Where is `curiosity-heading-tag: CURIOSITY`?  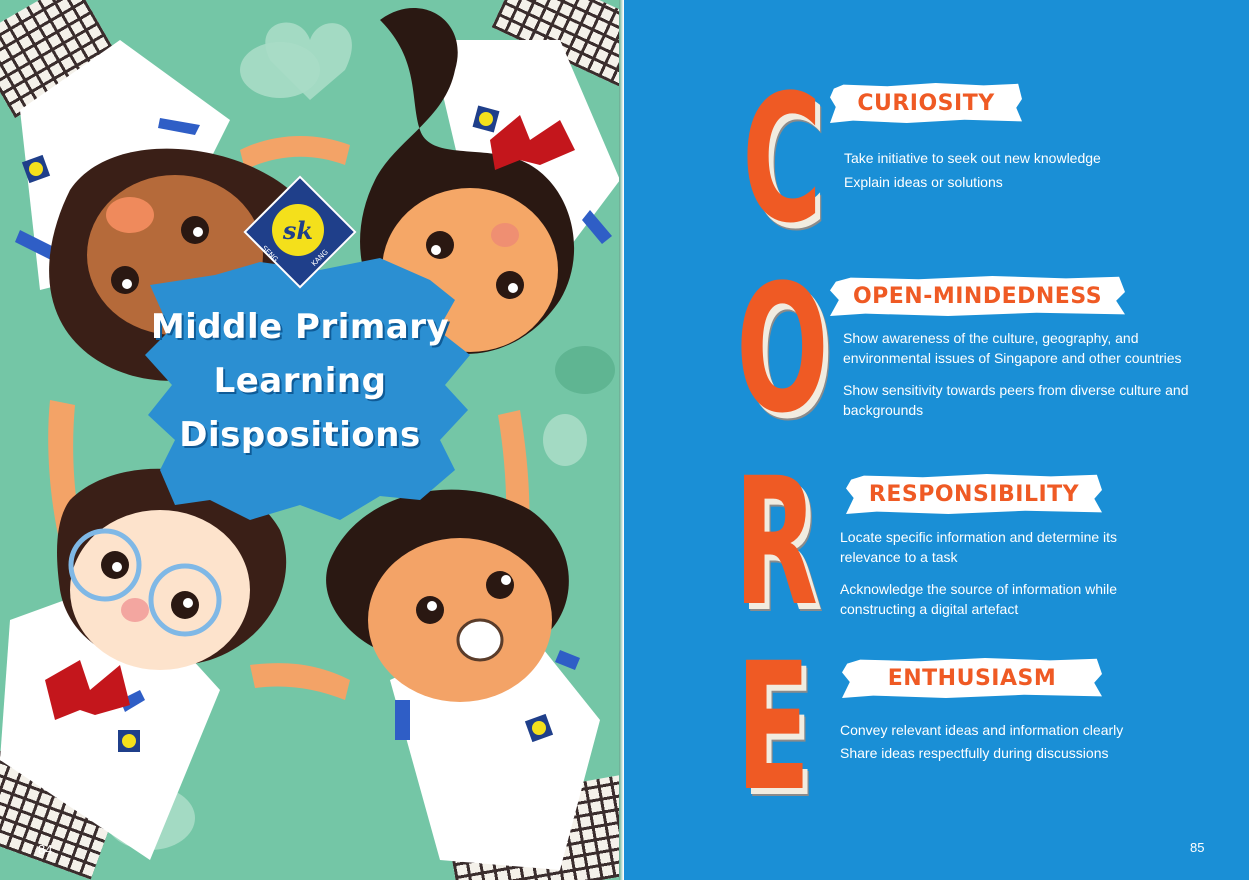
curiosity-heading-tag: CURIOSITY is located at coordinates (926, 103).